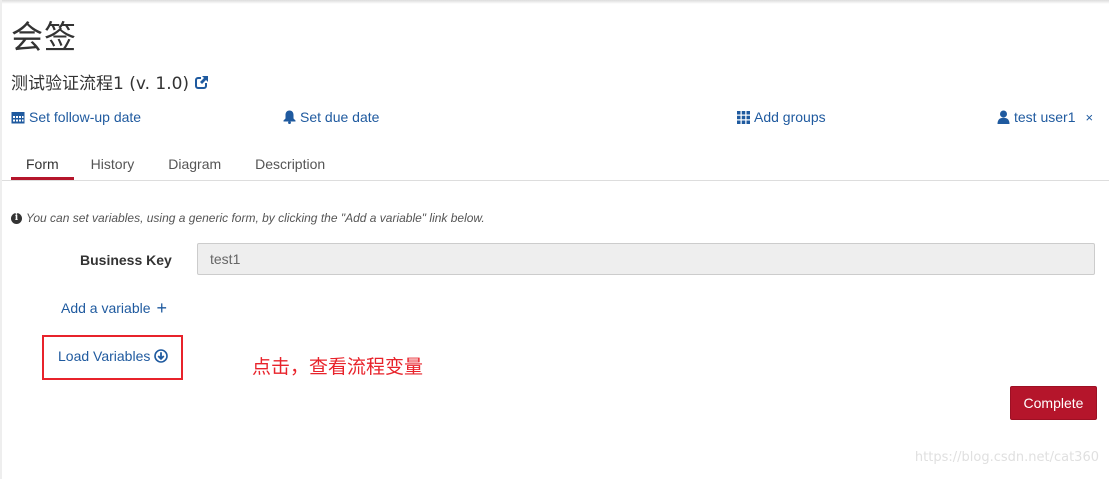 The height and width of the screenshot is (479, 1109). I want to click on due-date-label: Set due date, so click(340, 117).